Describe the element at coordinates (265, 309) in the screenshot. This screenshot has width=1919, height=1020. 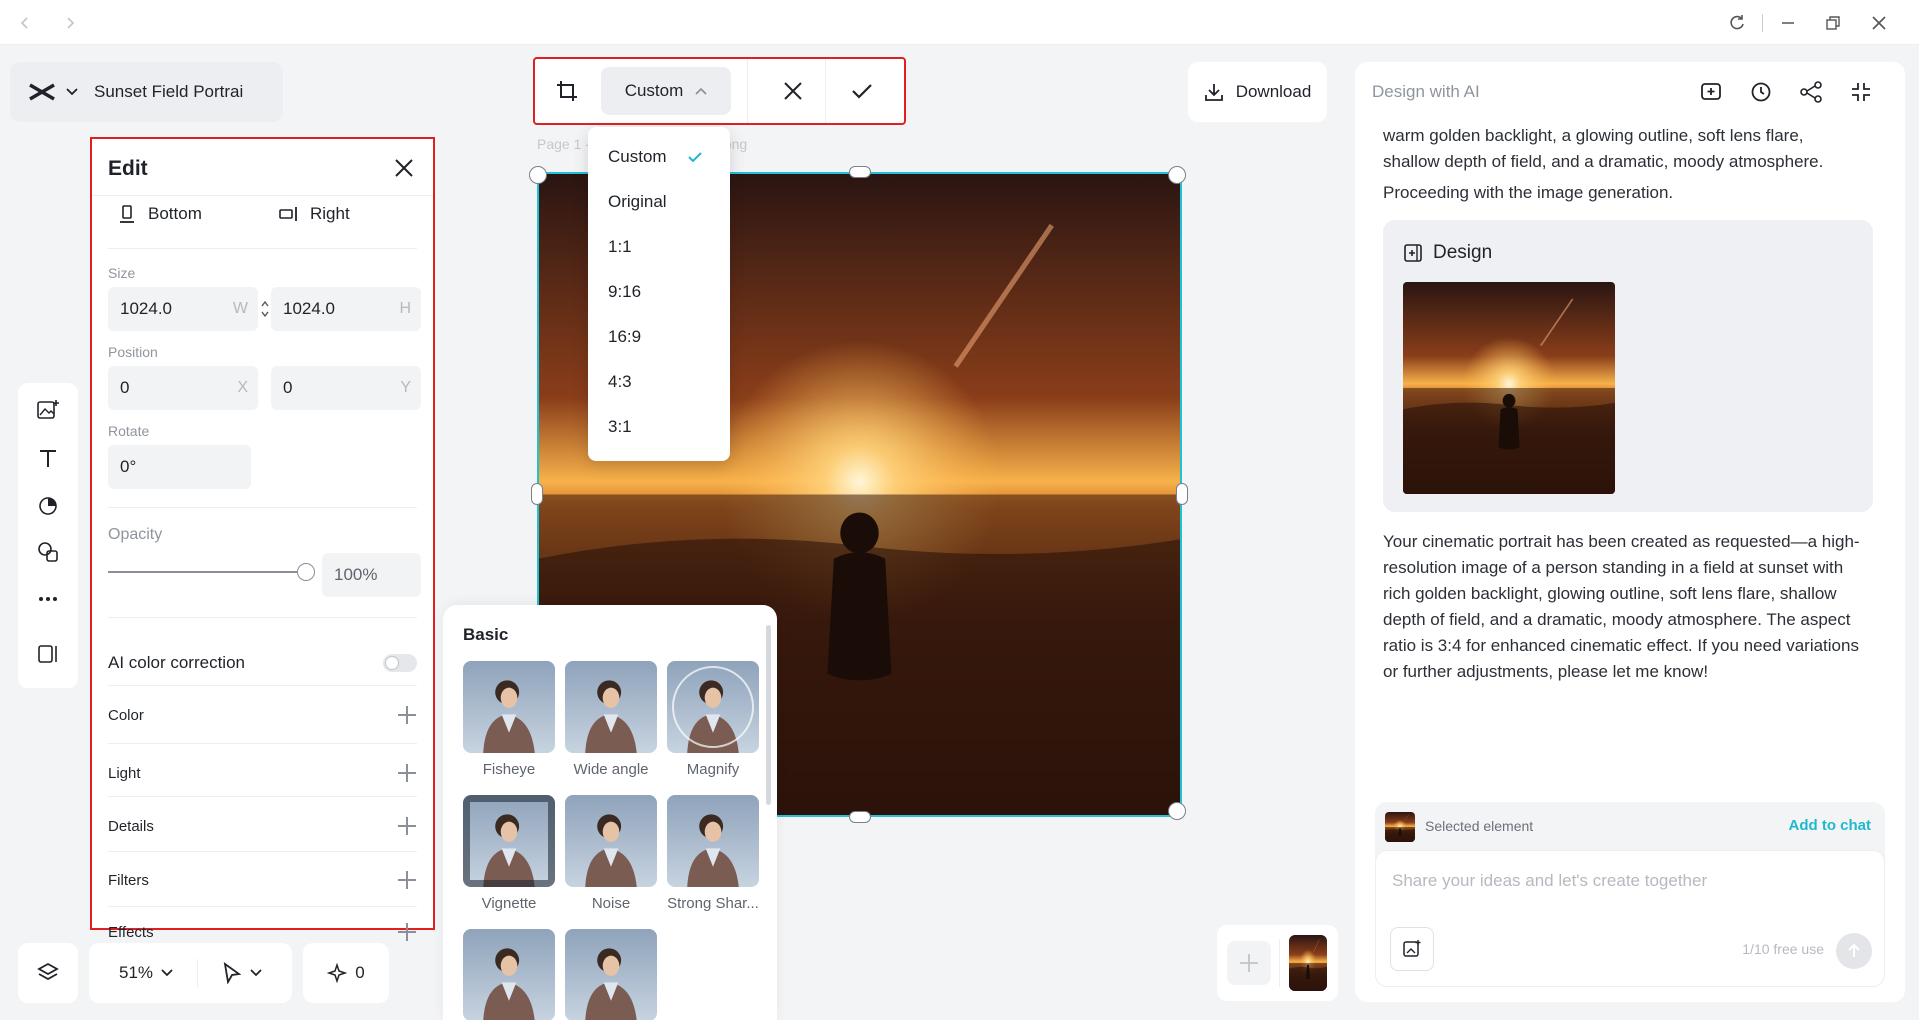
I see `lock-ratio-icon` at that location.